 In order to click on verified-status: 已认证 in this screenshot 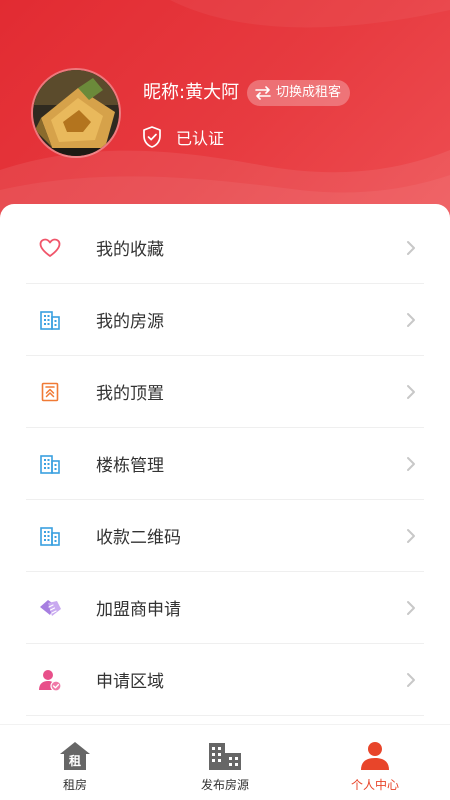, I will do `click(182, 137)`.